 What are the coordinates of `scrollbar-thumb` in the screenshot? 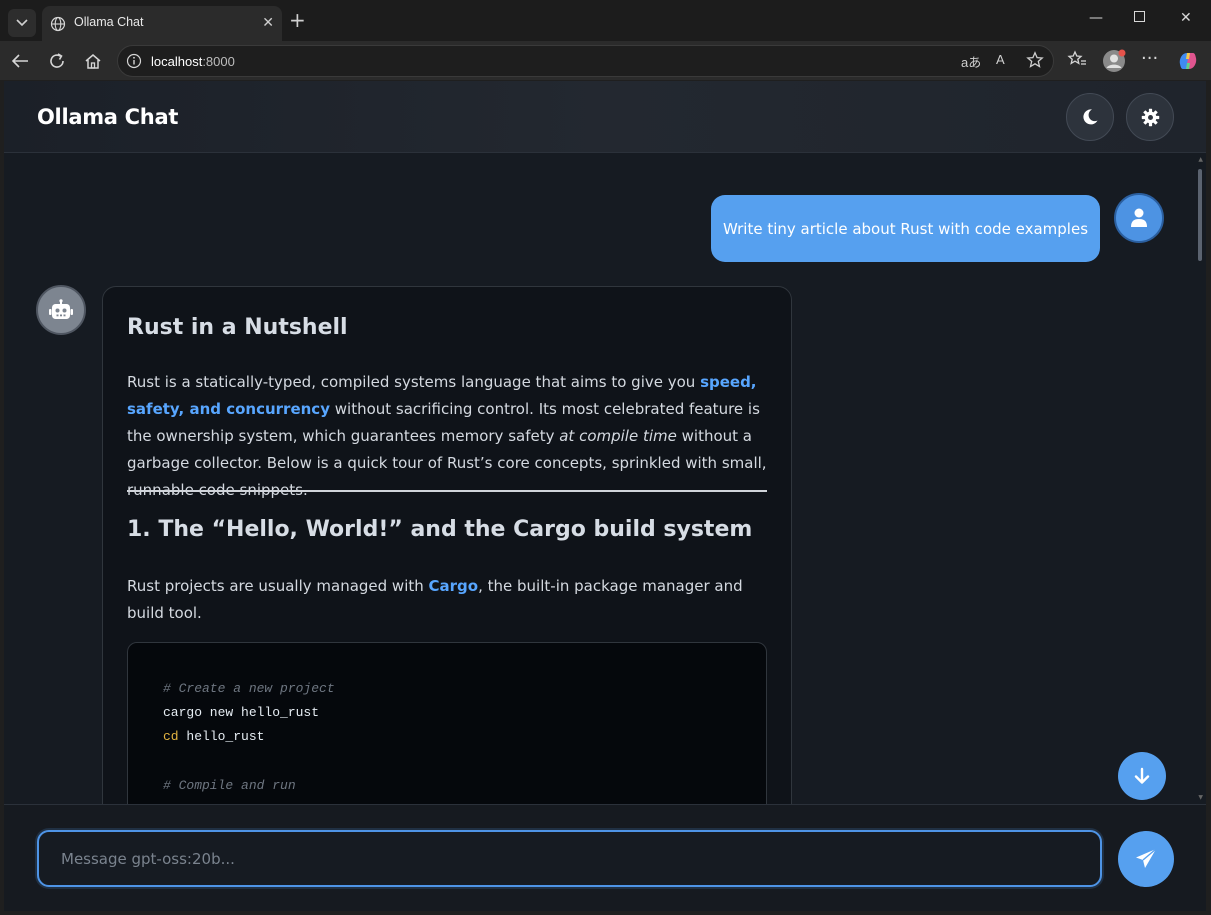 It's located at (1200, 215).